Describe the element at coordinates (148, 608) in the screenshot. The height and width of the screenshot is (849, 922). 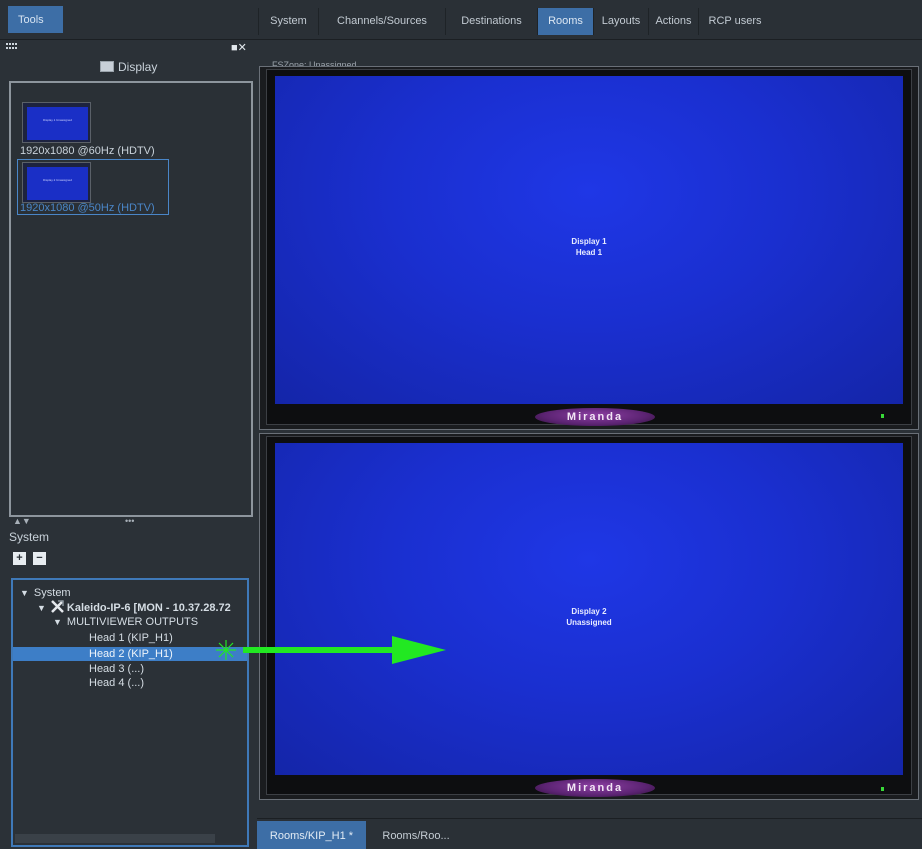
I see `tree-node-label: Kaleido-IP-6 [MON - 10.37.28.72` at that location.